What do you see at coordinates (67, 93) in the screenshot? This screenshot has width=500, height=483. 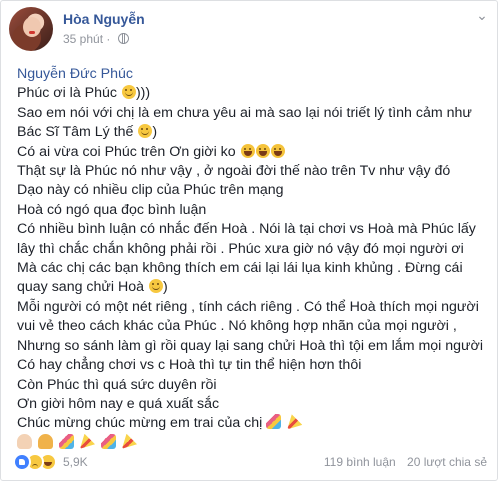 I see `text-line-0-text: Phúc ơi là Phúc` at bounding box center [67, 93].